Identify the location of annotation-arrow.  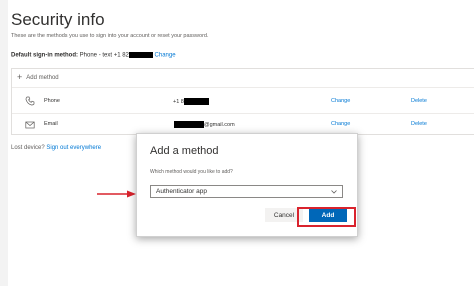
(116, 194).